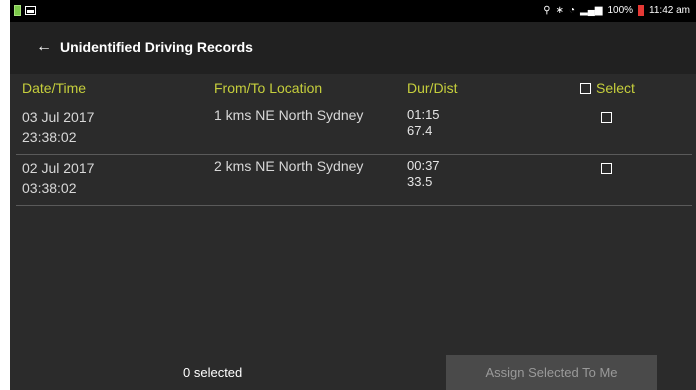 This screenshot has width=696, height=390. What do you see at coordinates (46, 47) in the screenshot?
I see `back-arrow-icon: ←` at bounding box center [46, 47].